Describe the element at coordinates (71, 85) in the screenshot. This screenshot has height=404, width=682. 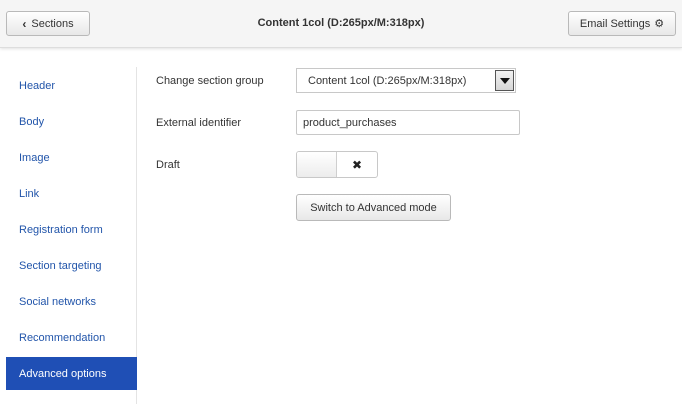
I see `sidebar-item-header: Header` at that location.